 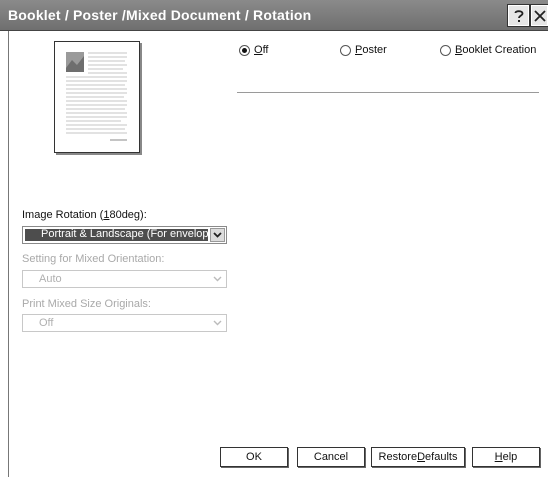 I want to click on radio-booklet-label: Booklet Creation, so click(x=496, y=50).